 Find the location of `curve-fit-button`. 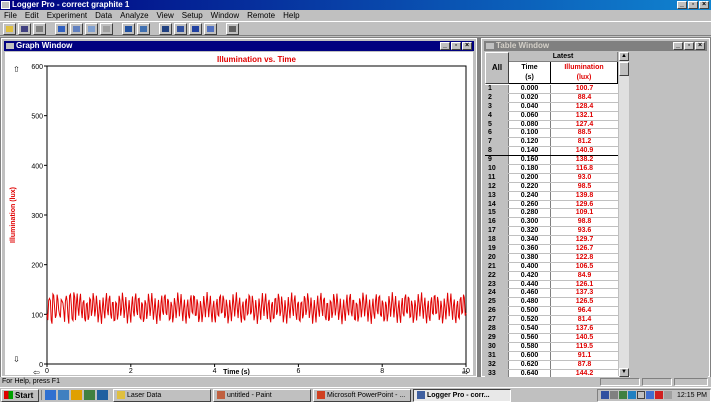

curve-fit-button is located at coordinates (180, 28).